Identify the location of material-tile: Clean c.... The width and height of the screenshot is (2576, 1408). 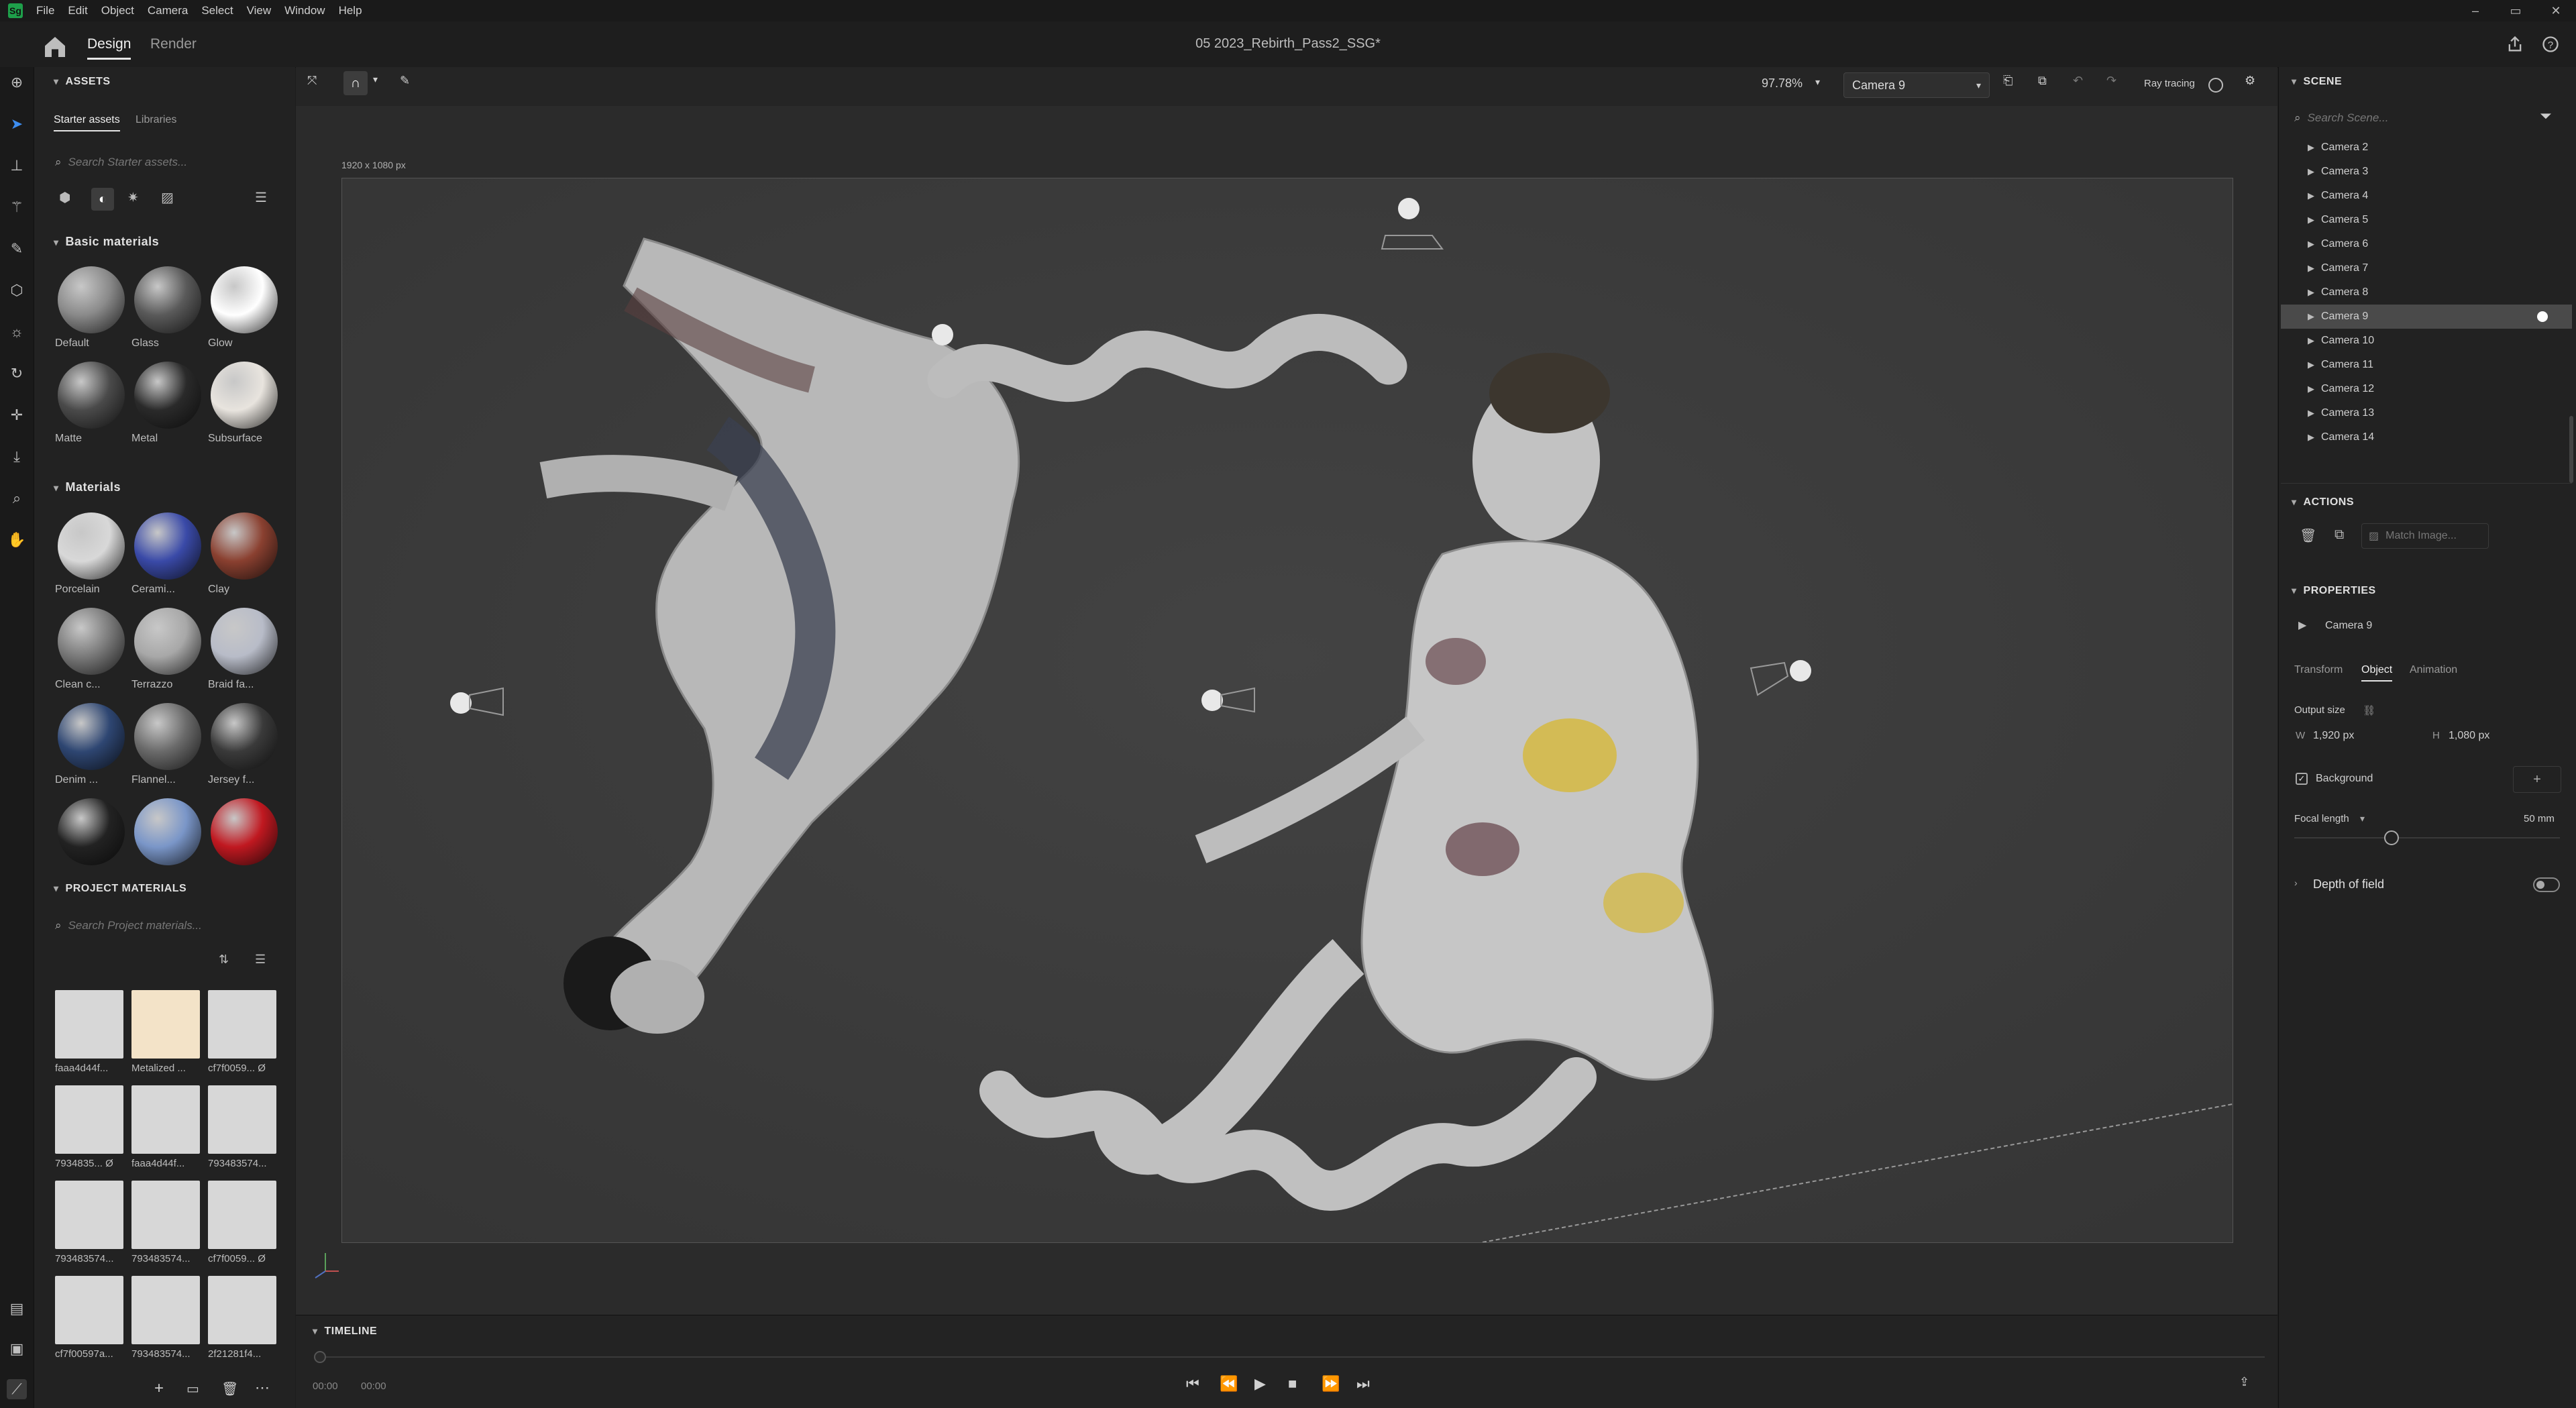
(91, 649).